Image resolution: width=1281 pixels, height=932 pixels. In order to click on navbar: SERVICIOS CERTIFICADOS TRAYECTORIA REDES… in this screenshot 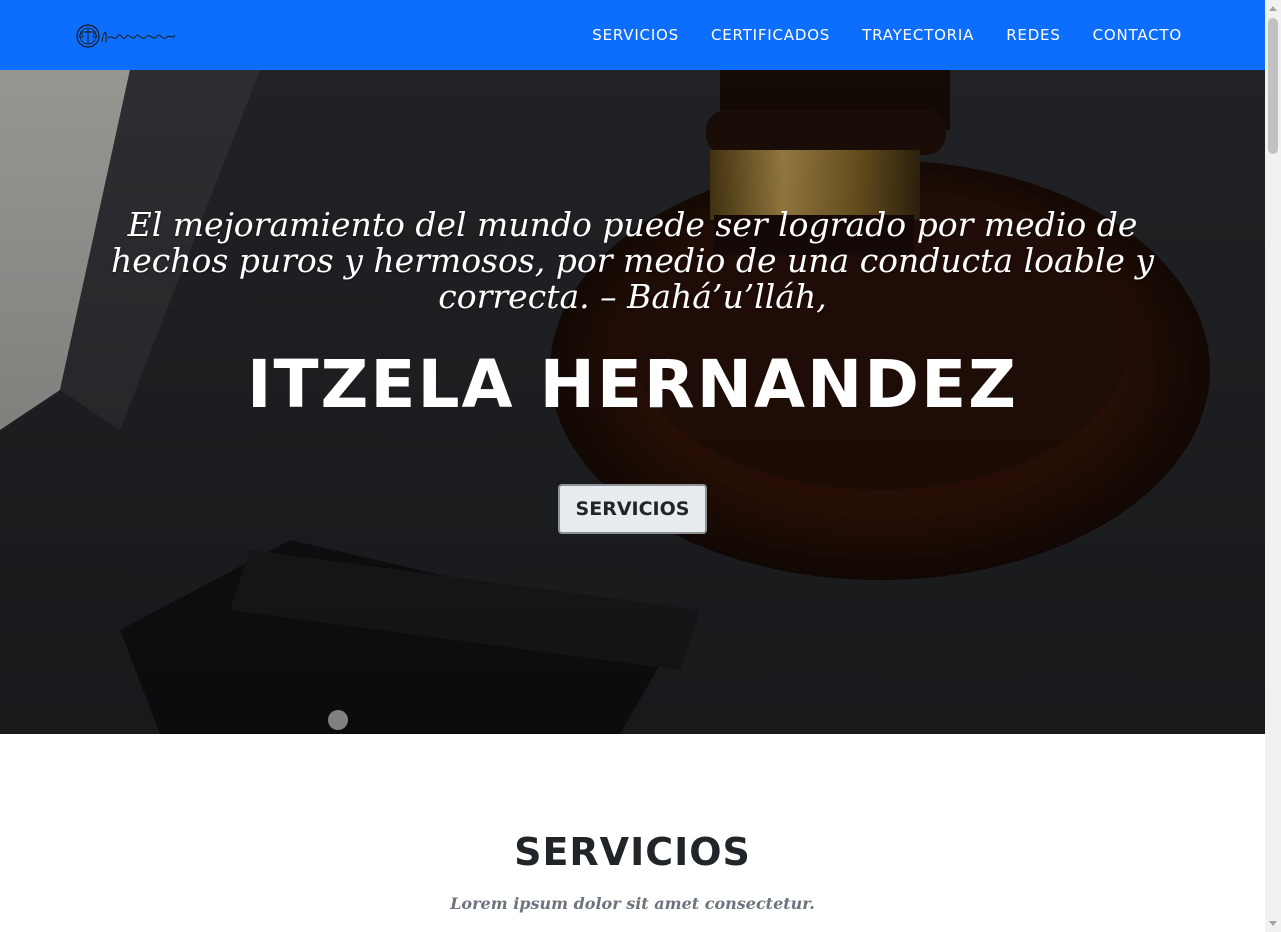, I will do `click(632, 35)`.